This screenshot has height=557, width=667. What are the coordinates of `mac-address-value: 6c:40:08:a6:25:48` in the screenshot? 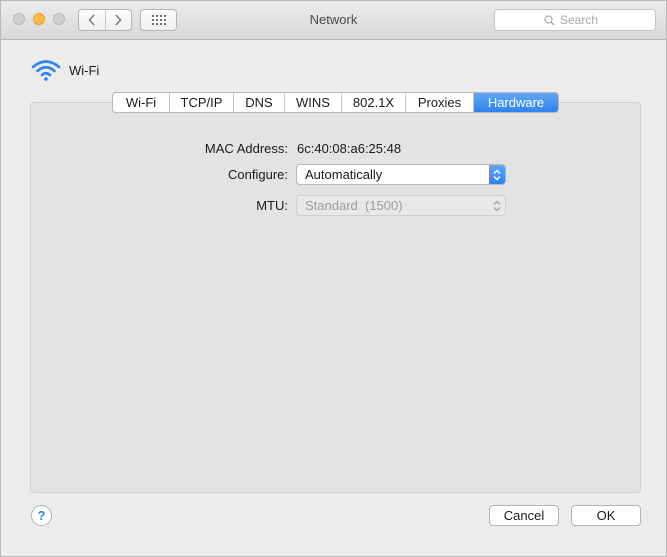 It's located at (349, 148).